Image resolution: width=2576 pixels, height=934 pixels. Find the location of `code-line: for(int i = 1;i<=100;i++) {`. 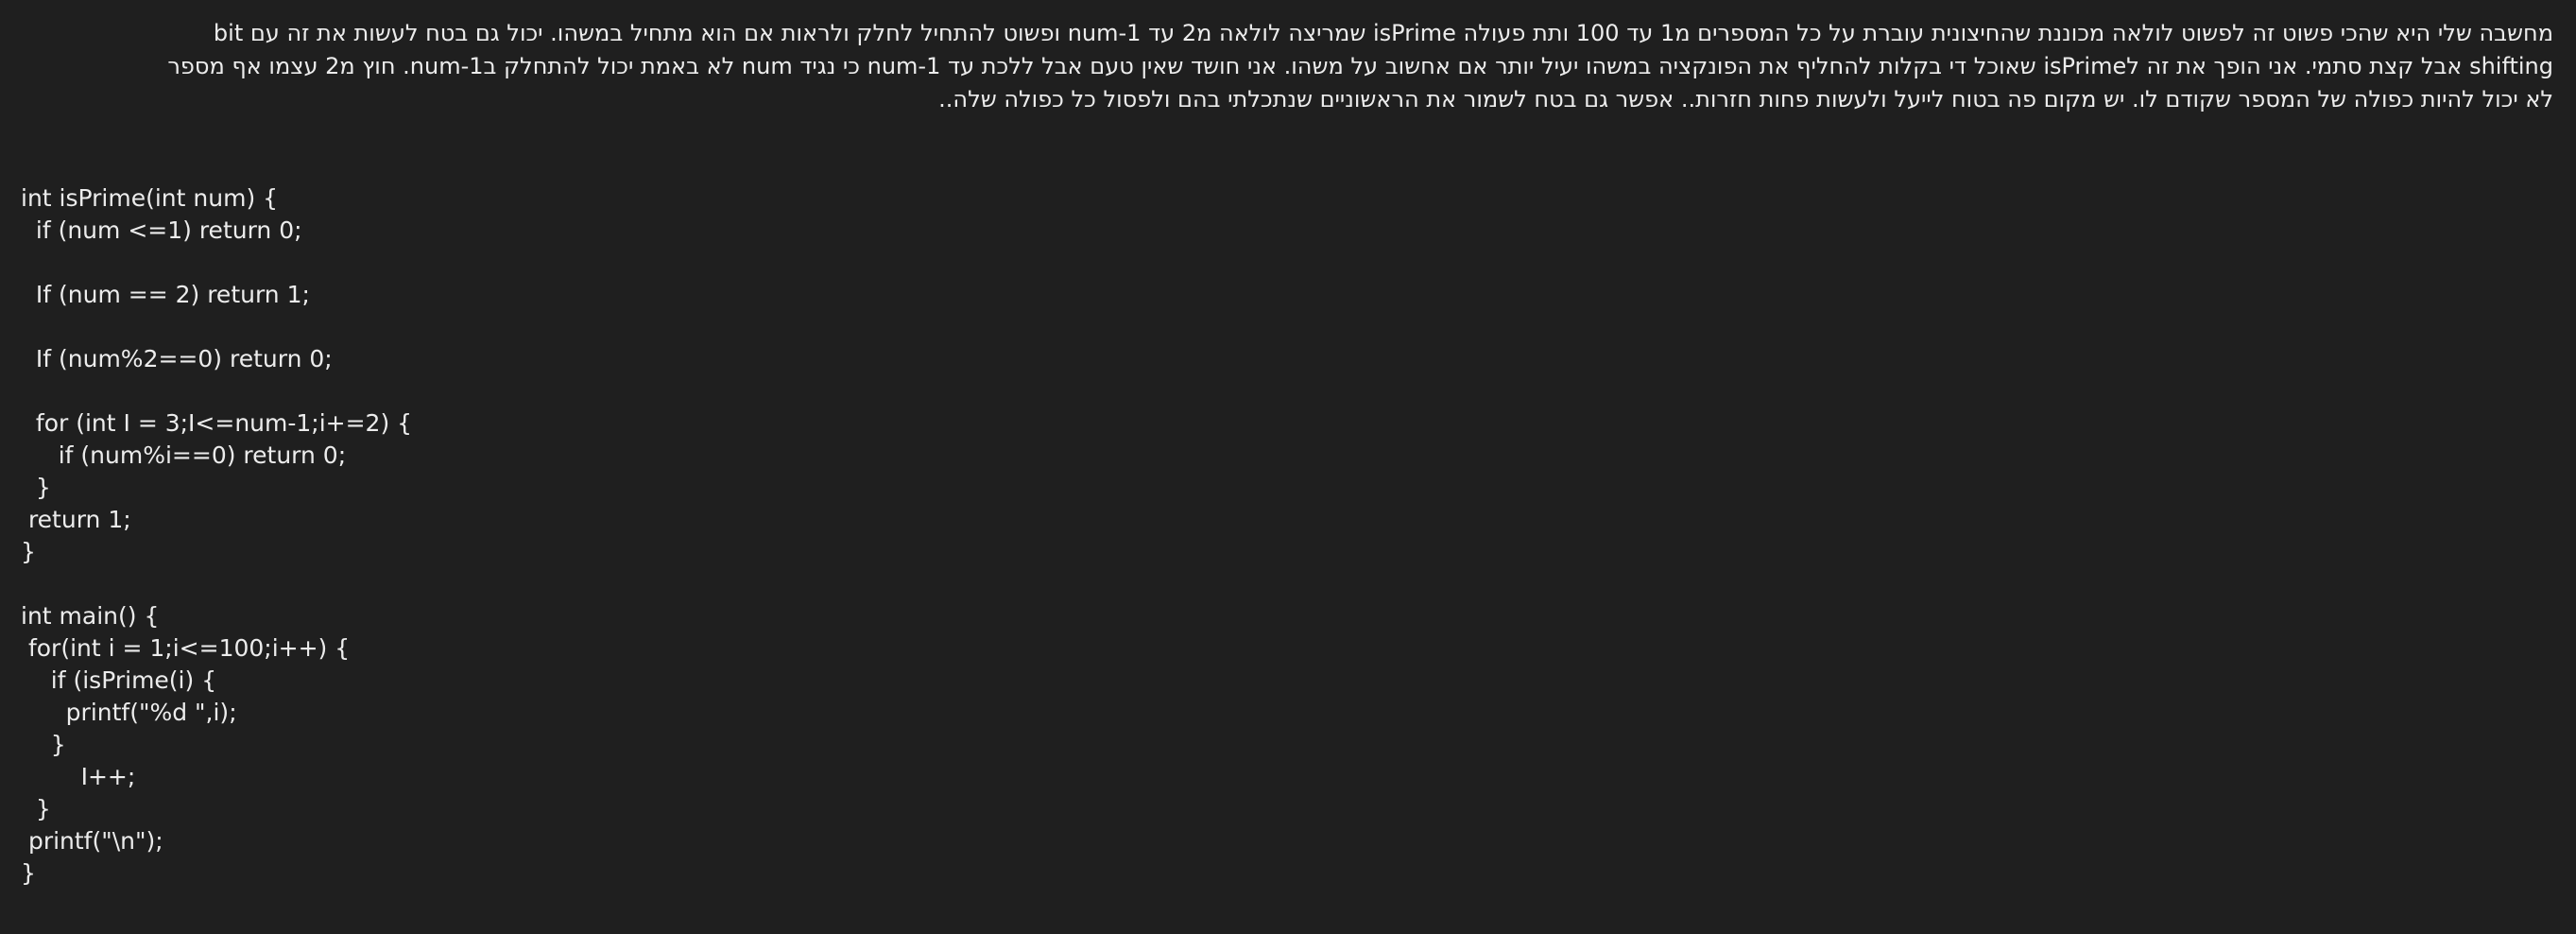

code-line: for(int i = 1;i<=100;i++) { is located at coordinates (186, 648).